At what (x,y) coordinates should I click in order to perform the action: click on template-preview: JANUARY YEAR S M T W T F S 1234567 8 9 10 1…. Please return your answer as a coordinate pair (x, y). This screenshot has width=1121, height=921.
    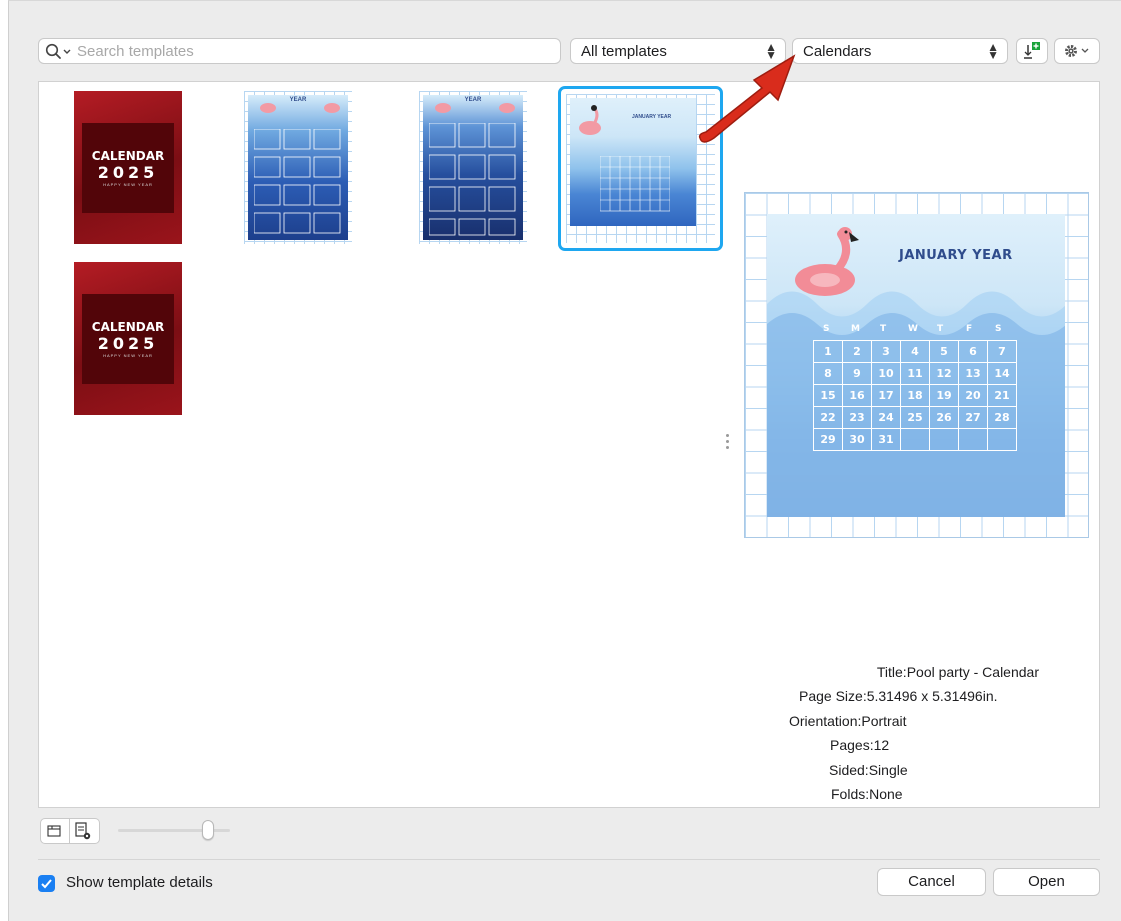
    Looking at the image, I should click on (916, 365).